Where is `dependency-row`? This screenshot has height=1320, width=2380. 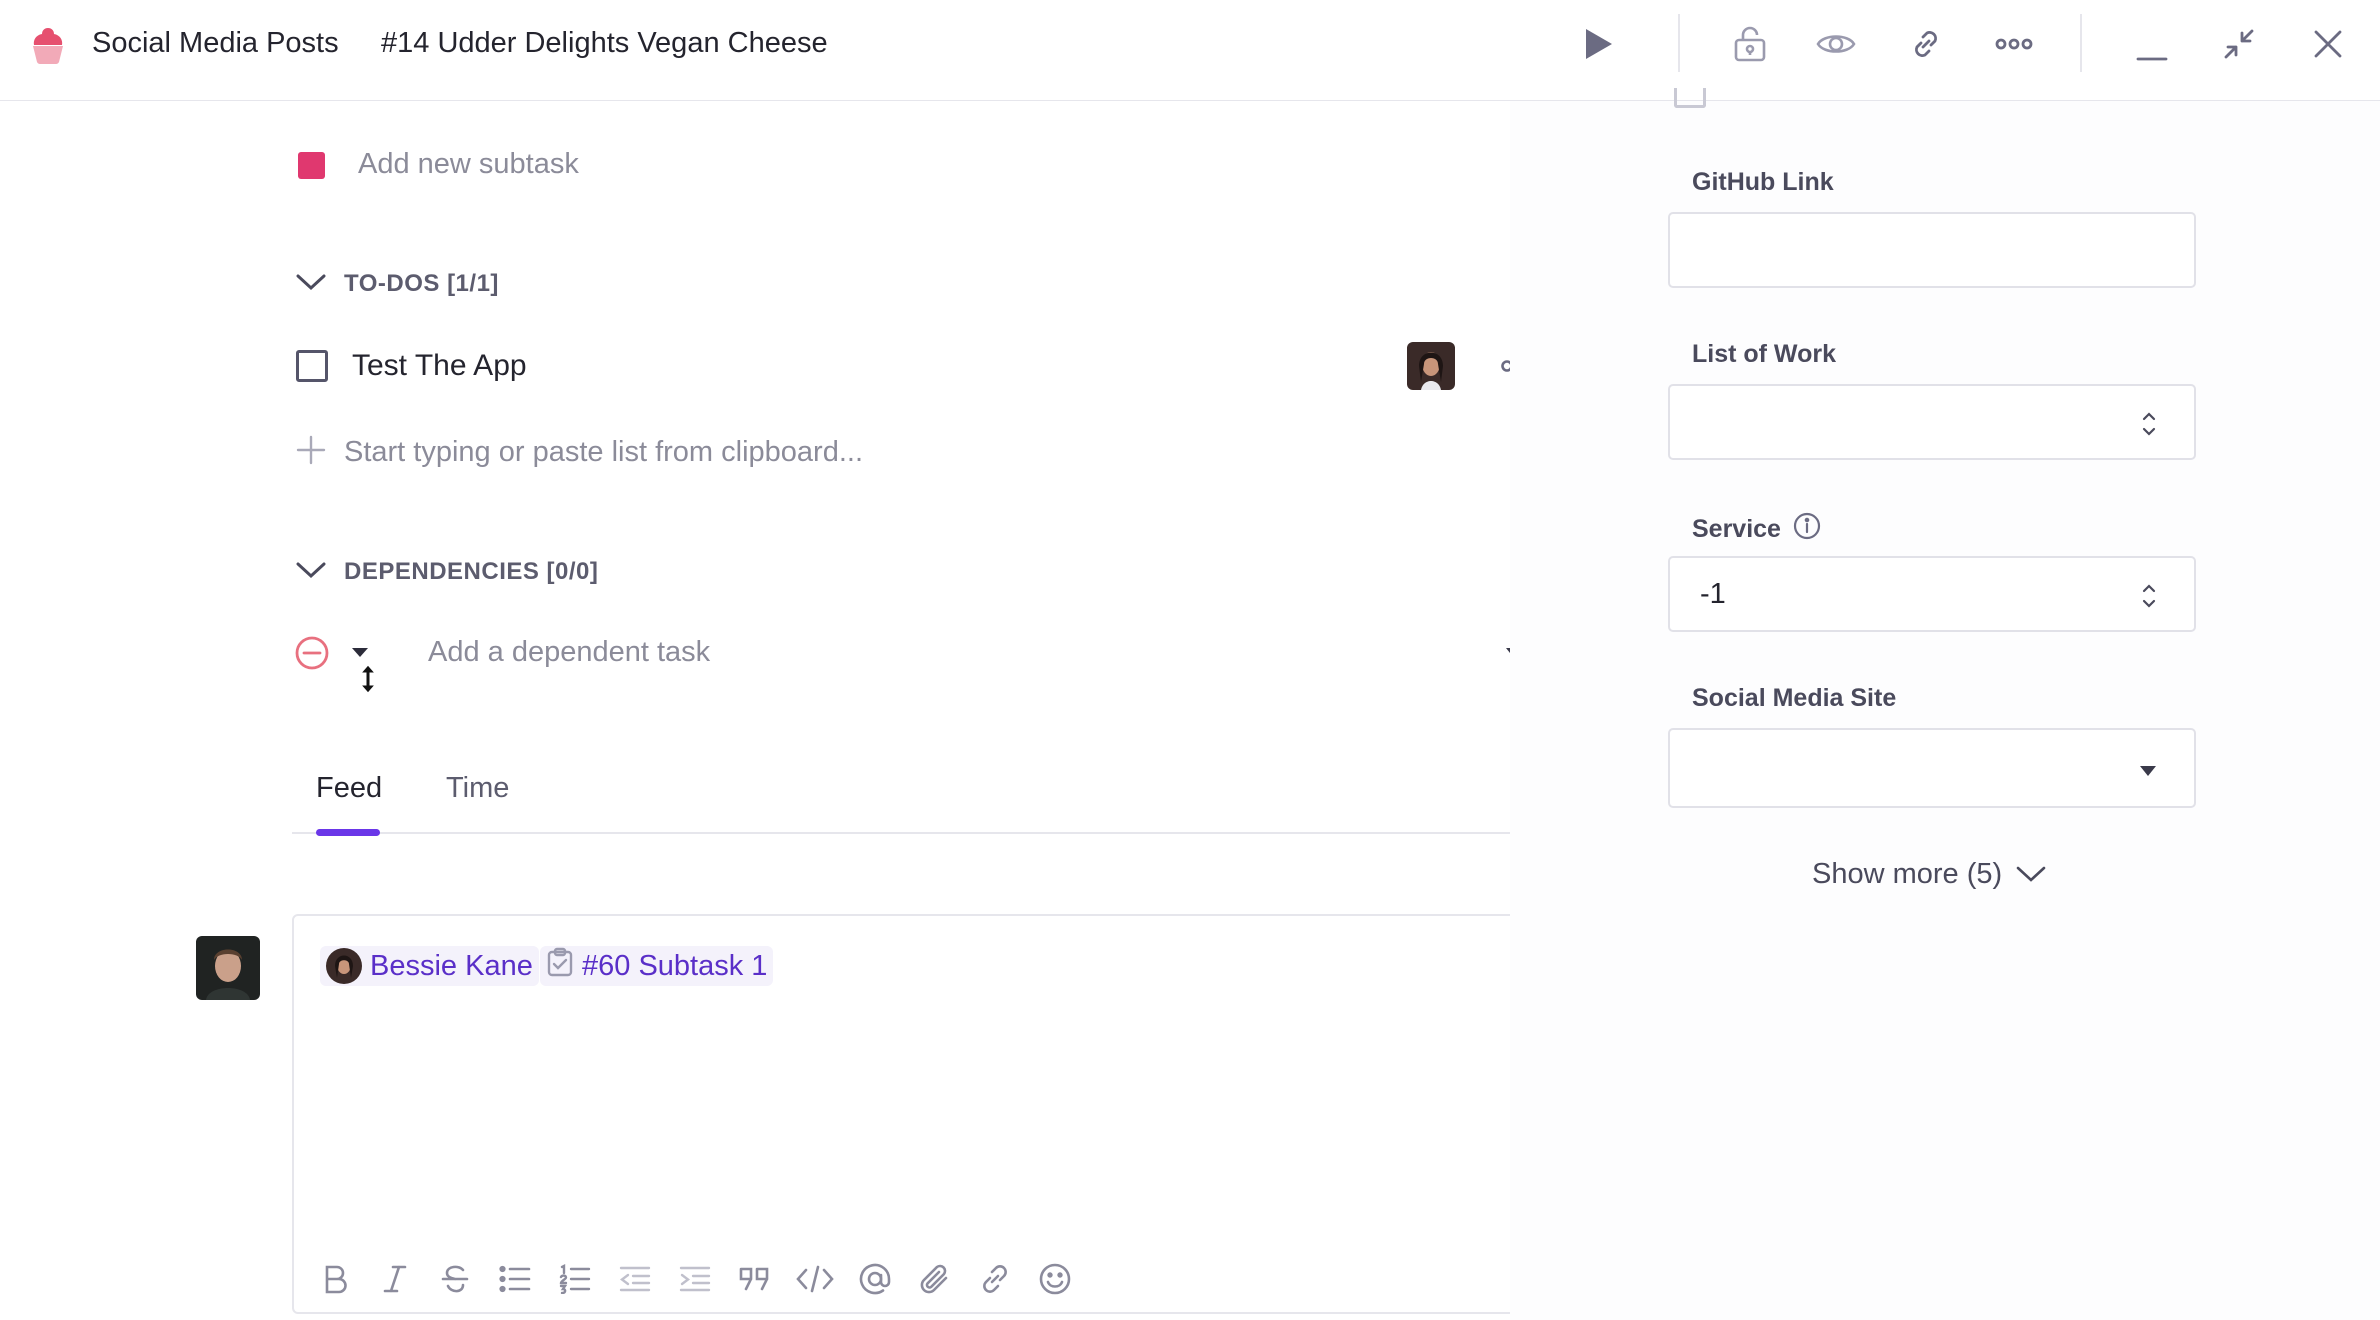
dependency-row is located at coordinates (925, 670).